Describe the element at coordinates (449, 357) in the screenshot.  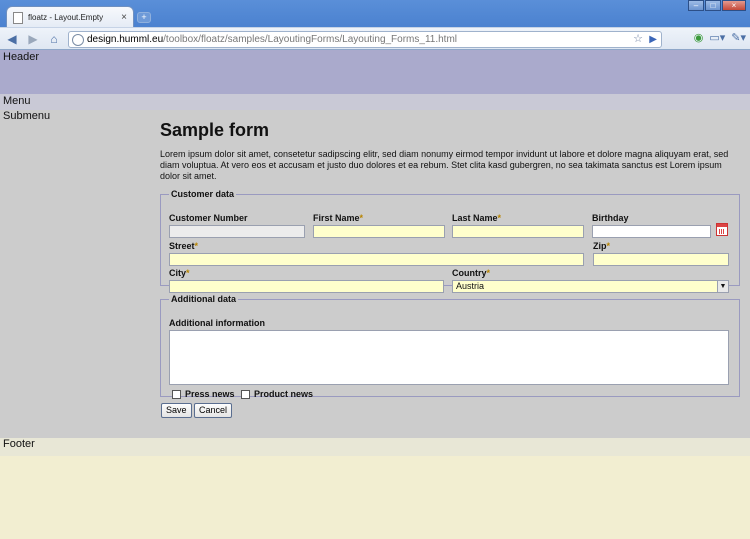
I see `additional-info-textarea` at that location.